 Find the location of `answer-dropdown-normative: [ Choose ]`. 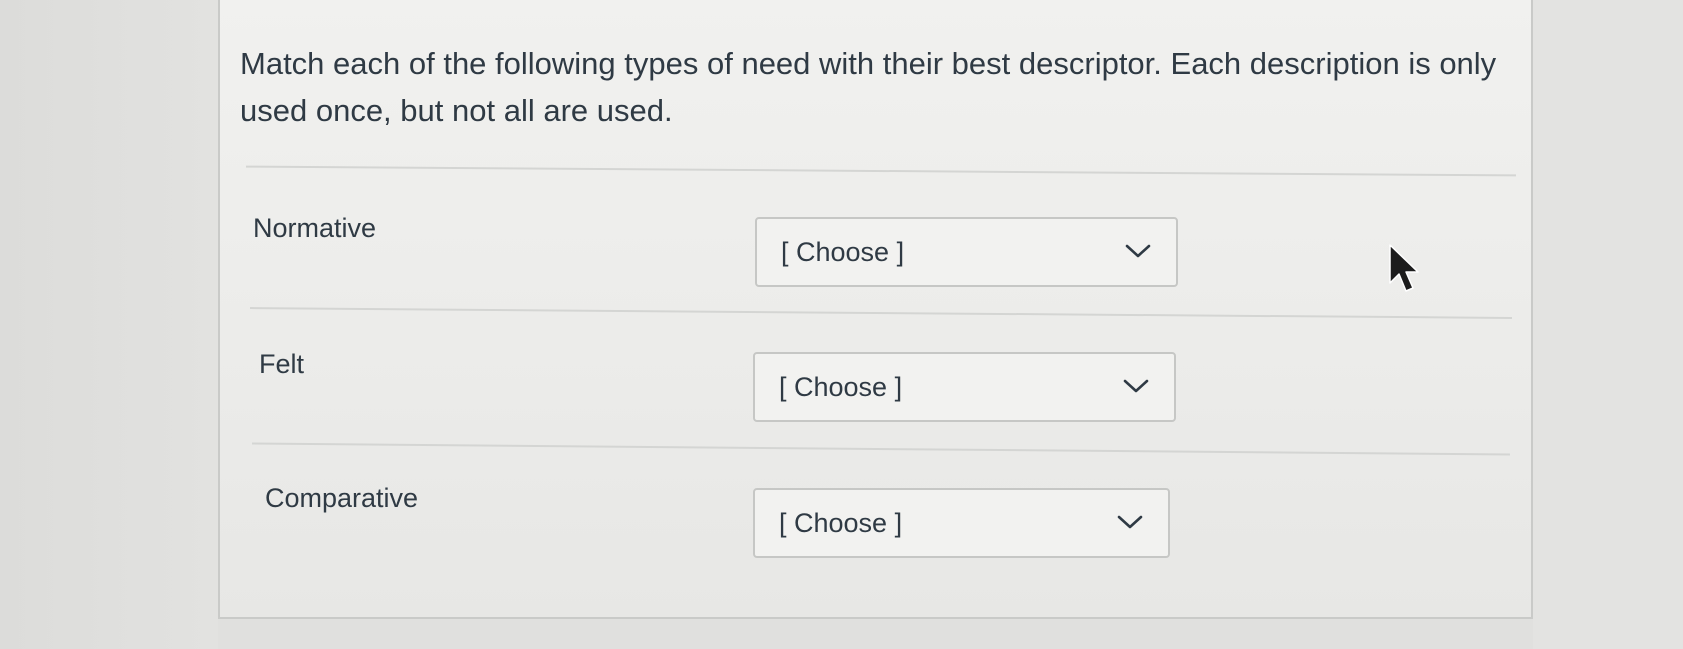

answer-dropdown-normative: [ Choose ] is located at coordinates (966, 252).